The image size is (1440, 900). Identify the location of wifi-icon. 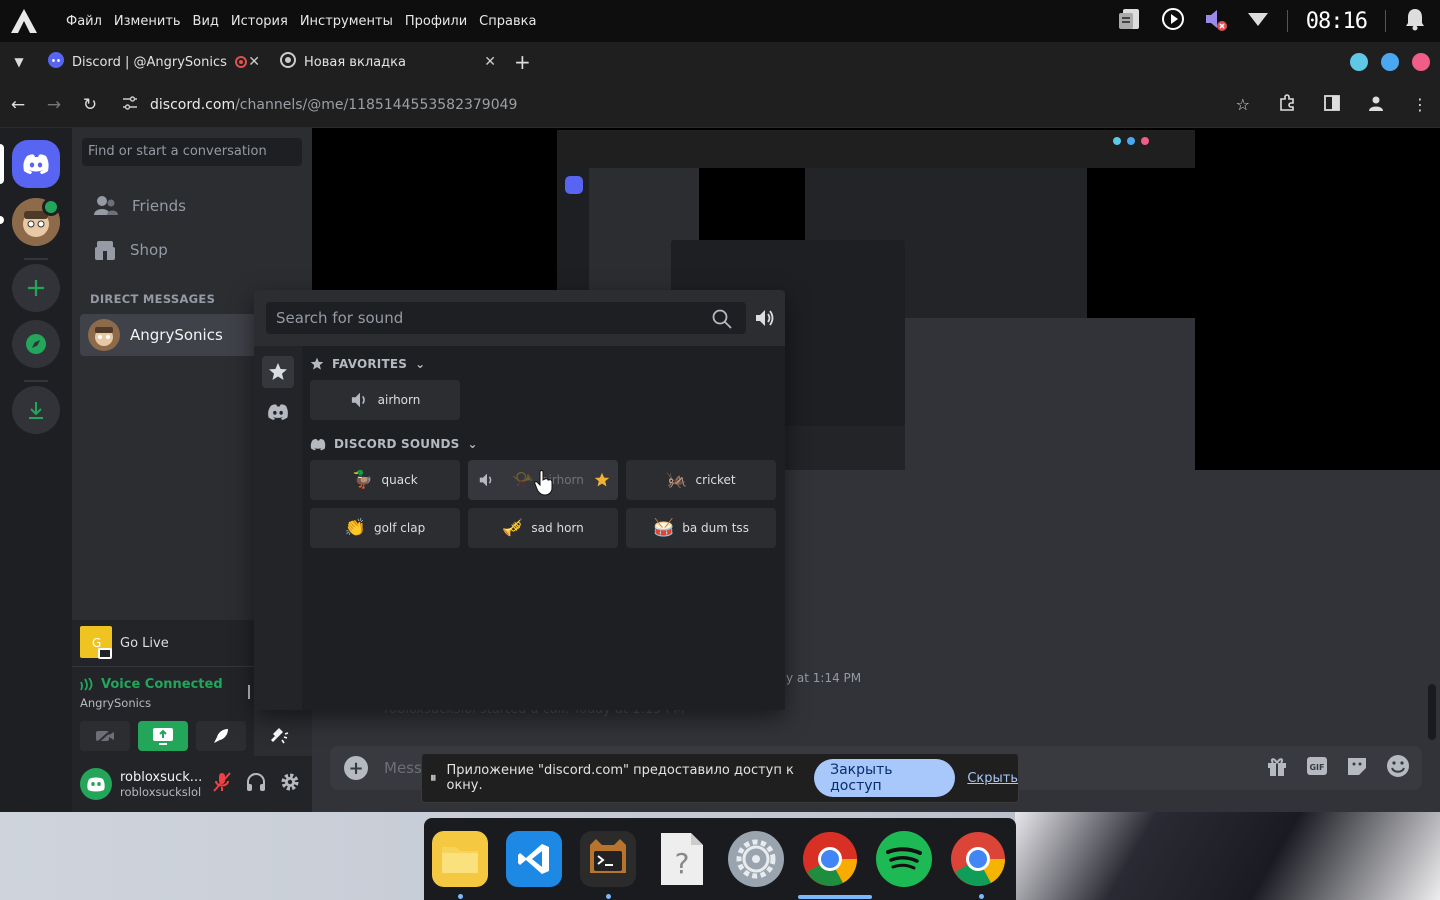
(1258, 21).